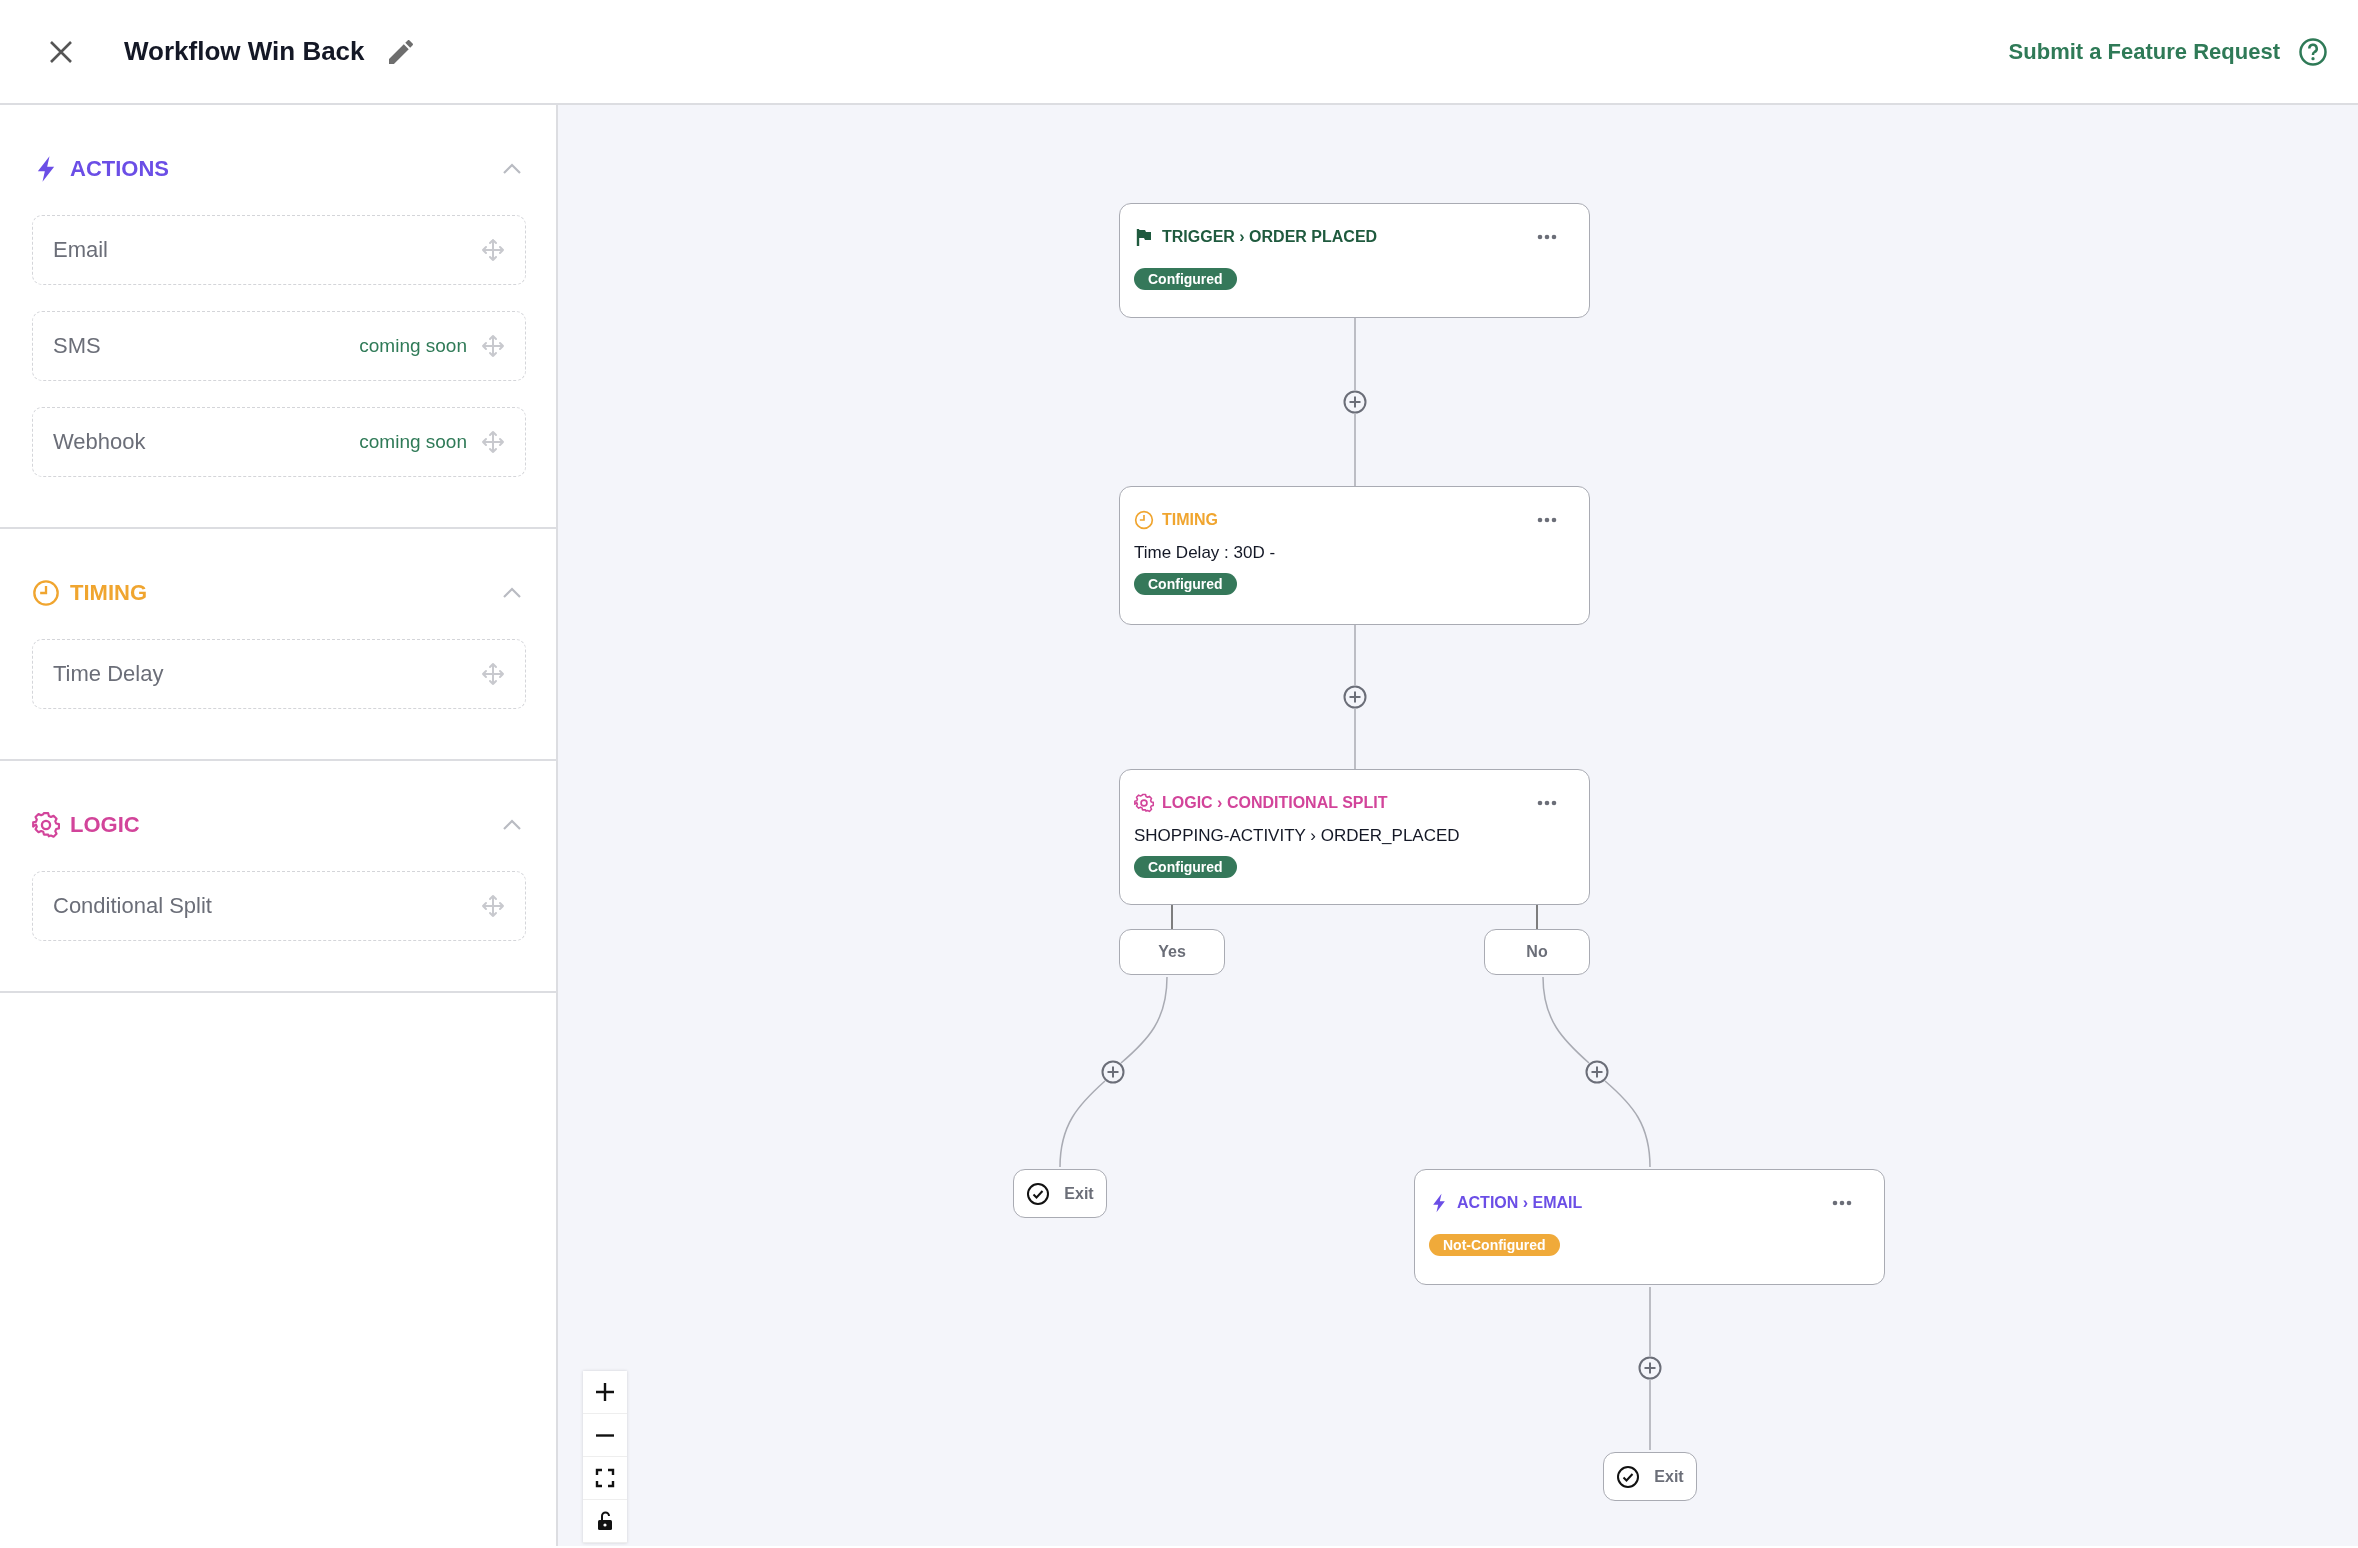 This screenshot has height=1548, width=2358. What do you see at coordinates (1297, 836) in the screenshot?
I see `node-detail: SHOPPING-ACTIVITY › ORDER_PLACED` at bounding box center [1297, 836].